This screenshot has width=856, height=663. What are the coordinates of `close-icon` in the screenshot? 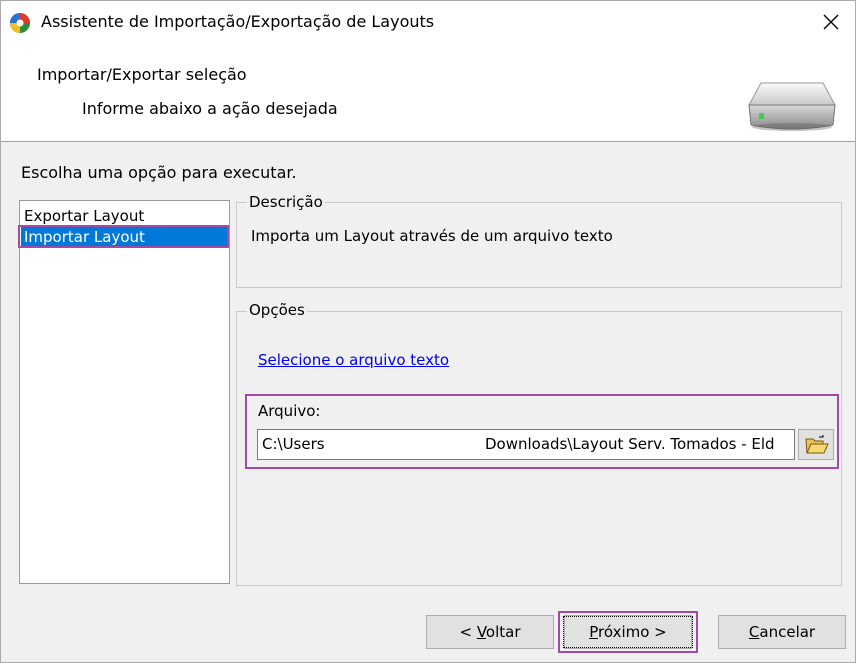 It's located at (831, 22).